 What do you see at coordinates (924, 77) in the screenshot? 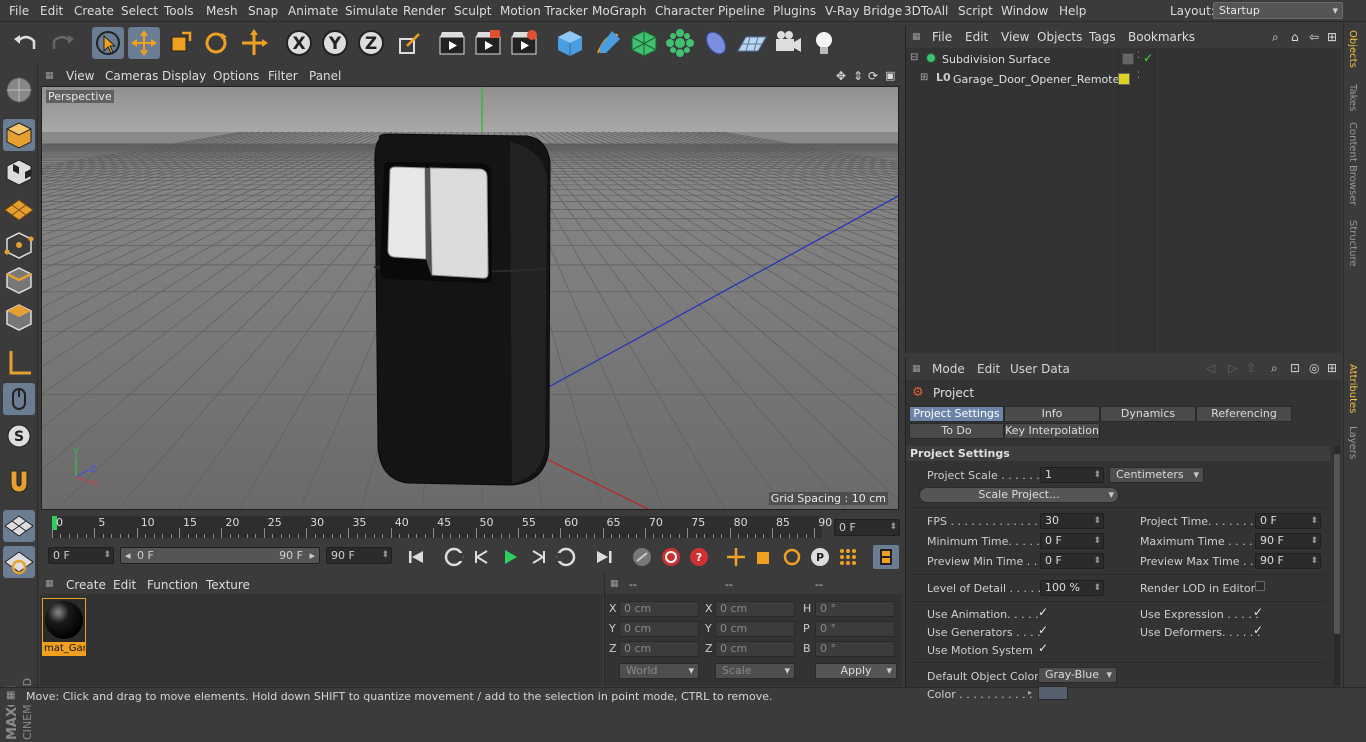
I see `expand-icon: ⊞` at bounding box center [924, 77].